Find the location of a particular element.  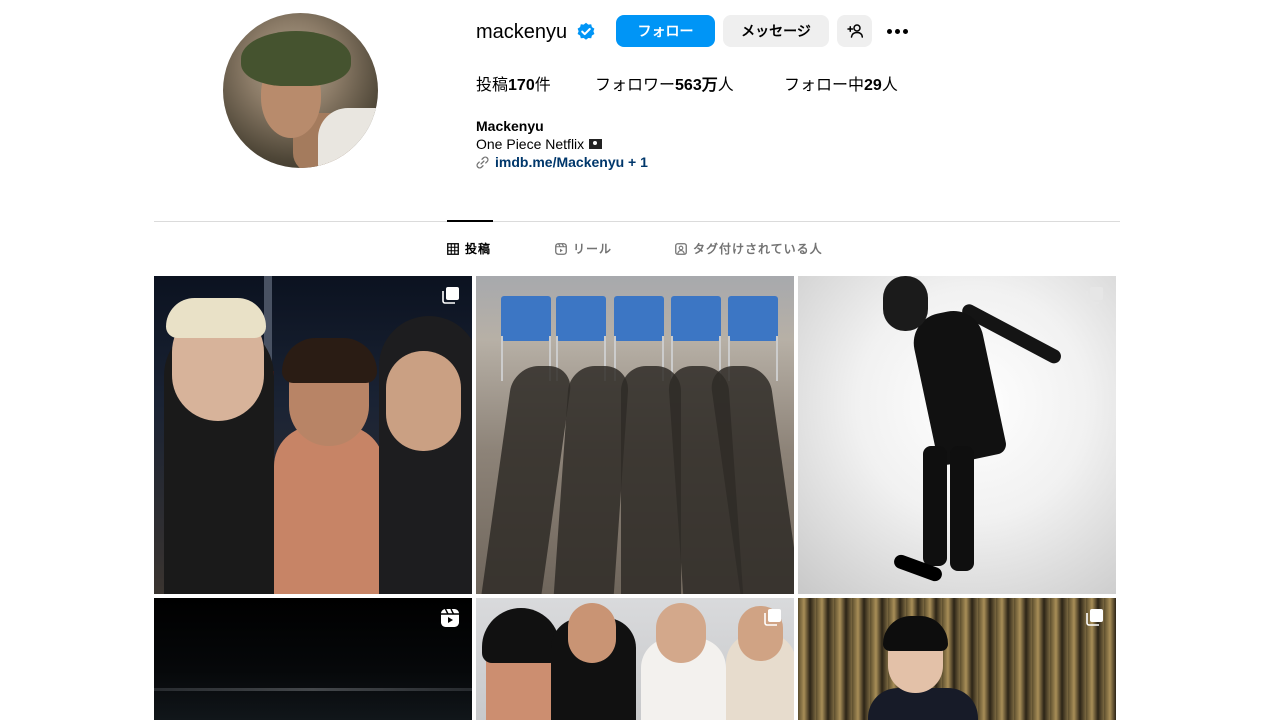

suggested-accounts-button is located at coordinates (854, 31).